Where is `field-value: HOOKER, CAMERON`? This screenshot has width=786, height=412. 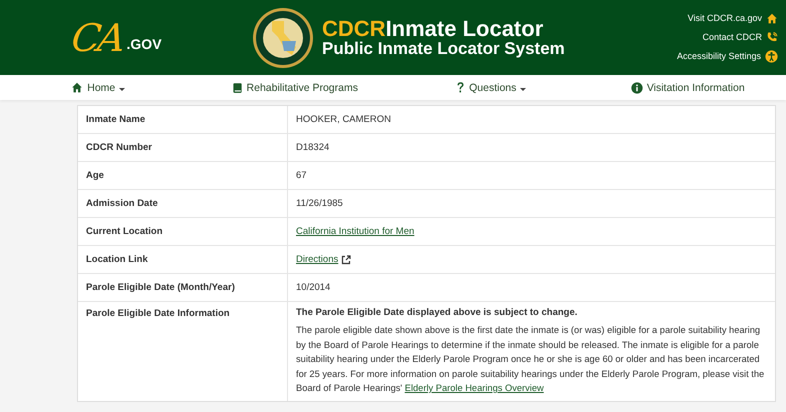
field-value: HOOKER, CAMERON is located at coordinates (343, 120).